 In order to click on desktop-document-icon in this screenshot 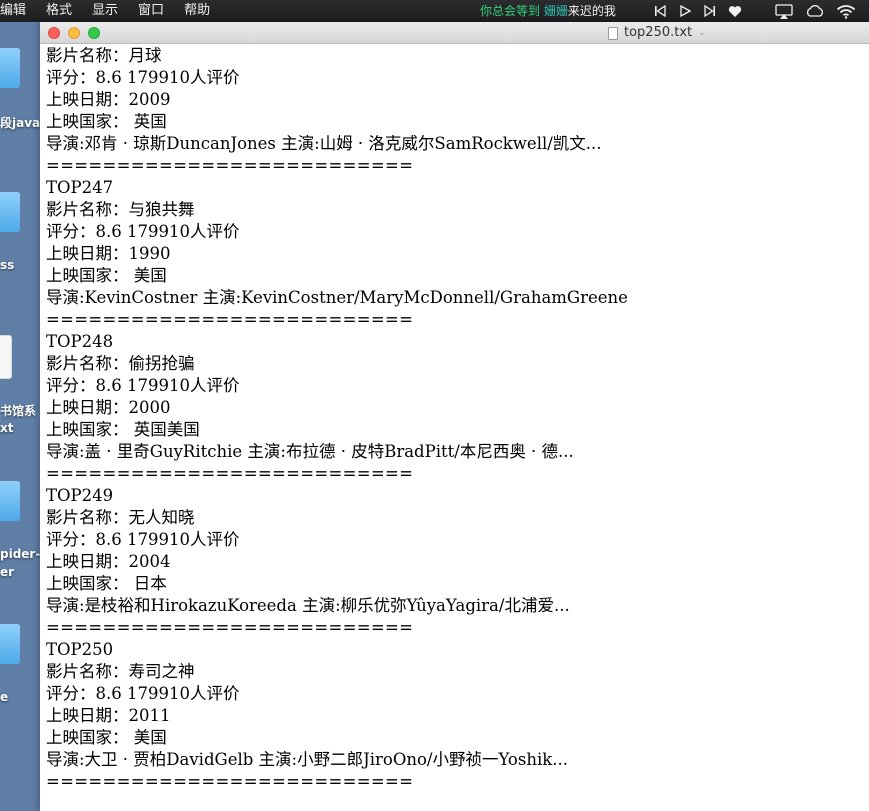, I will do `click(6, 357)`.